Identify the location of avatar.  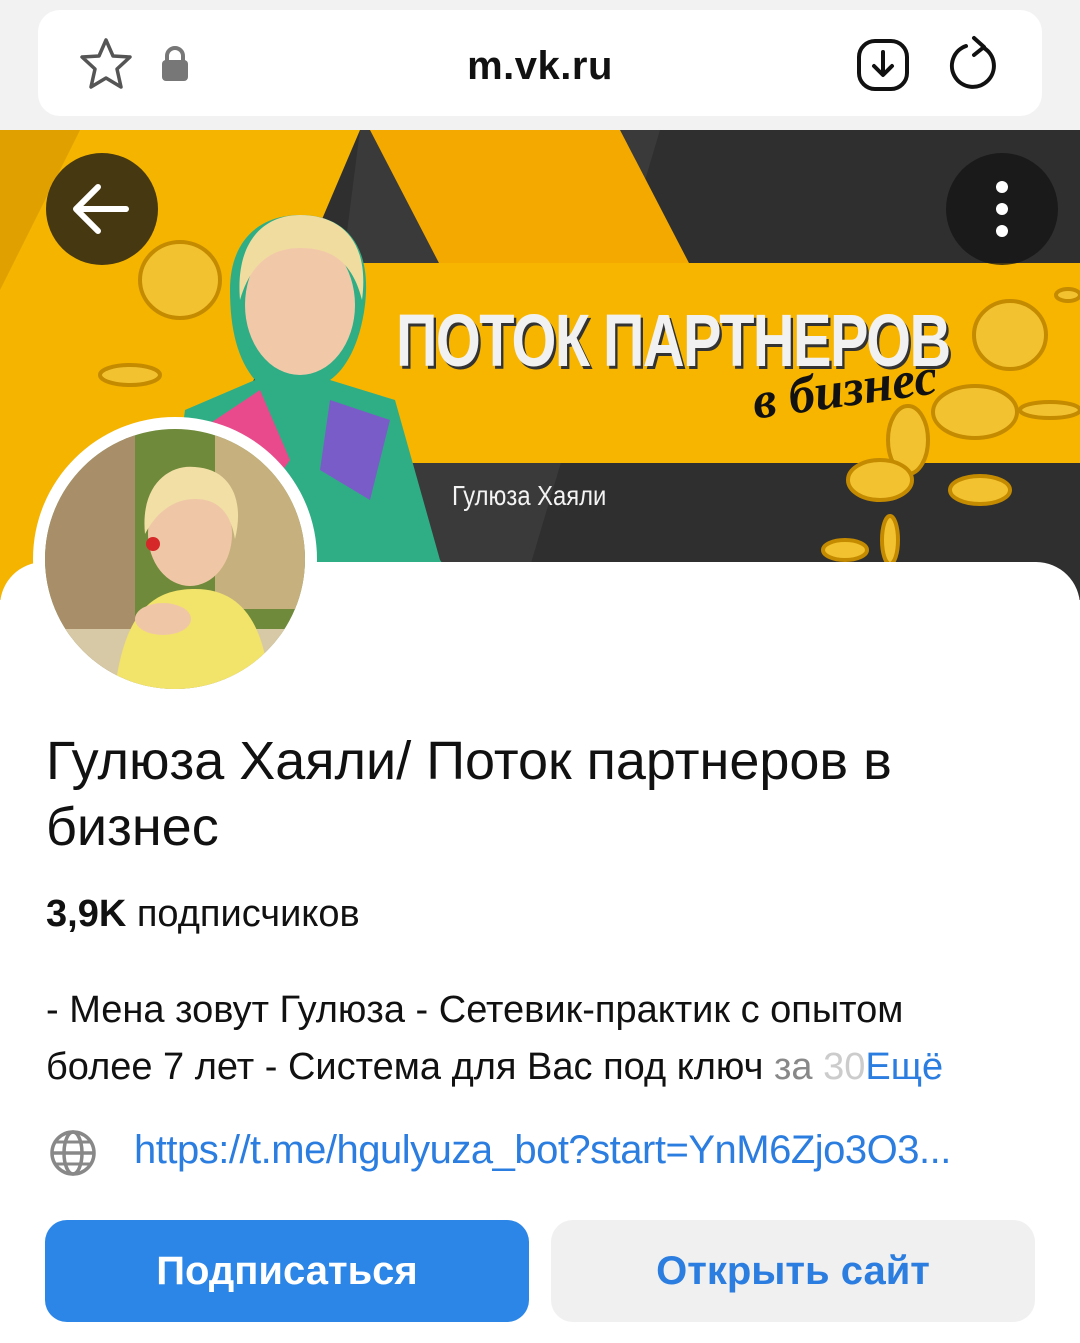
(175, 559).